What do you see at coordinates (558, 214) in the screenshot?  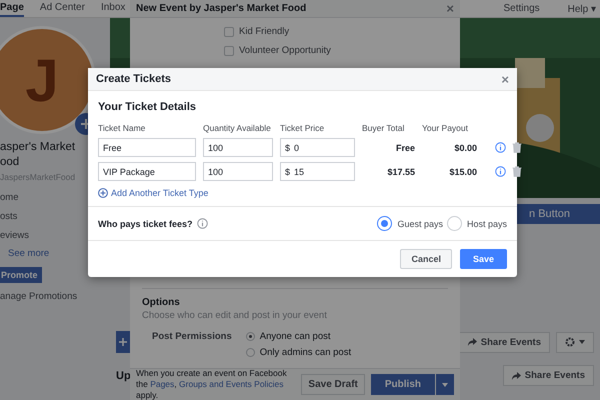 I see `cta-button: n Button` at bounding box center [558, 214].